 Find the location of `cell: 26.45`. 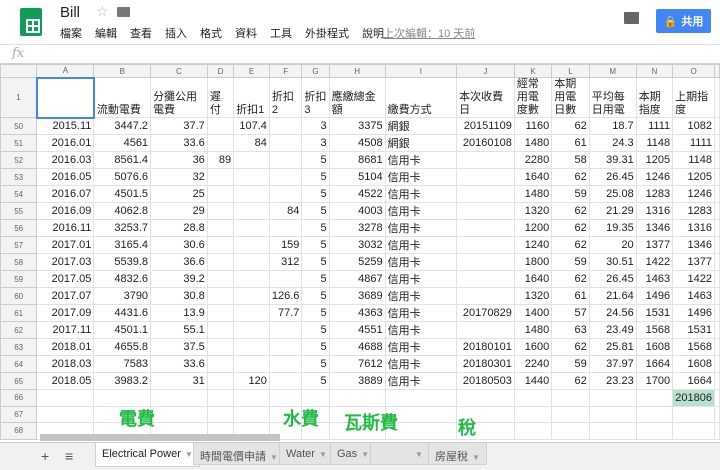

cell: 26.45 is located at coordinates (612, 177).